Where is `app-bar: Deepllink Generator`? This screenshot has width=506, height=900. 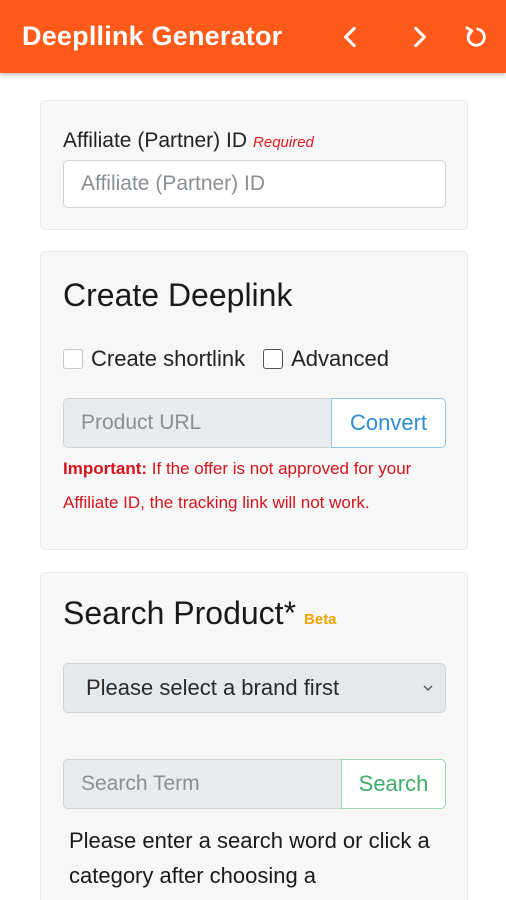
app-bar: Deepllink Generator is located at coordinates (253, 36).